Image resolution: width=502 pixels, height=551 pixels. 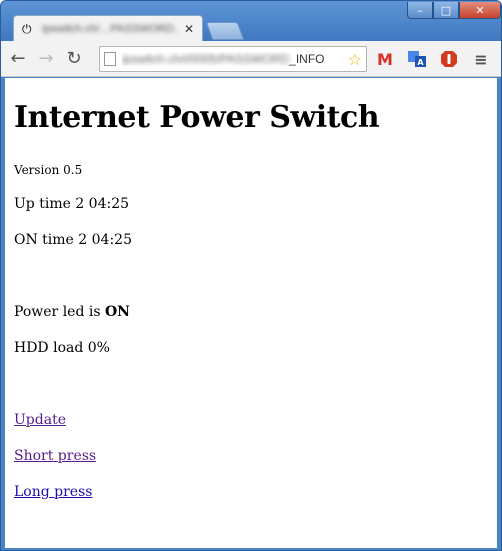 What do you see at coordinates (481, 59) in the screenshot?
I see `menu-icon: ≡` at bounding box center [481, 59].